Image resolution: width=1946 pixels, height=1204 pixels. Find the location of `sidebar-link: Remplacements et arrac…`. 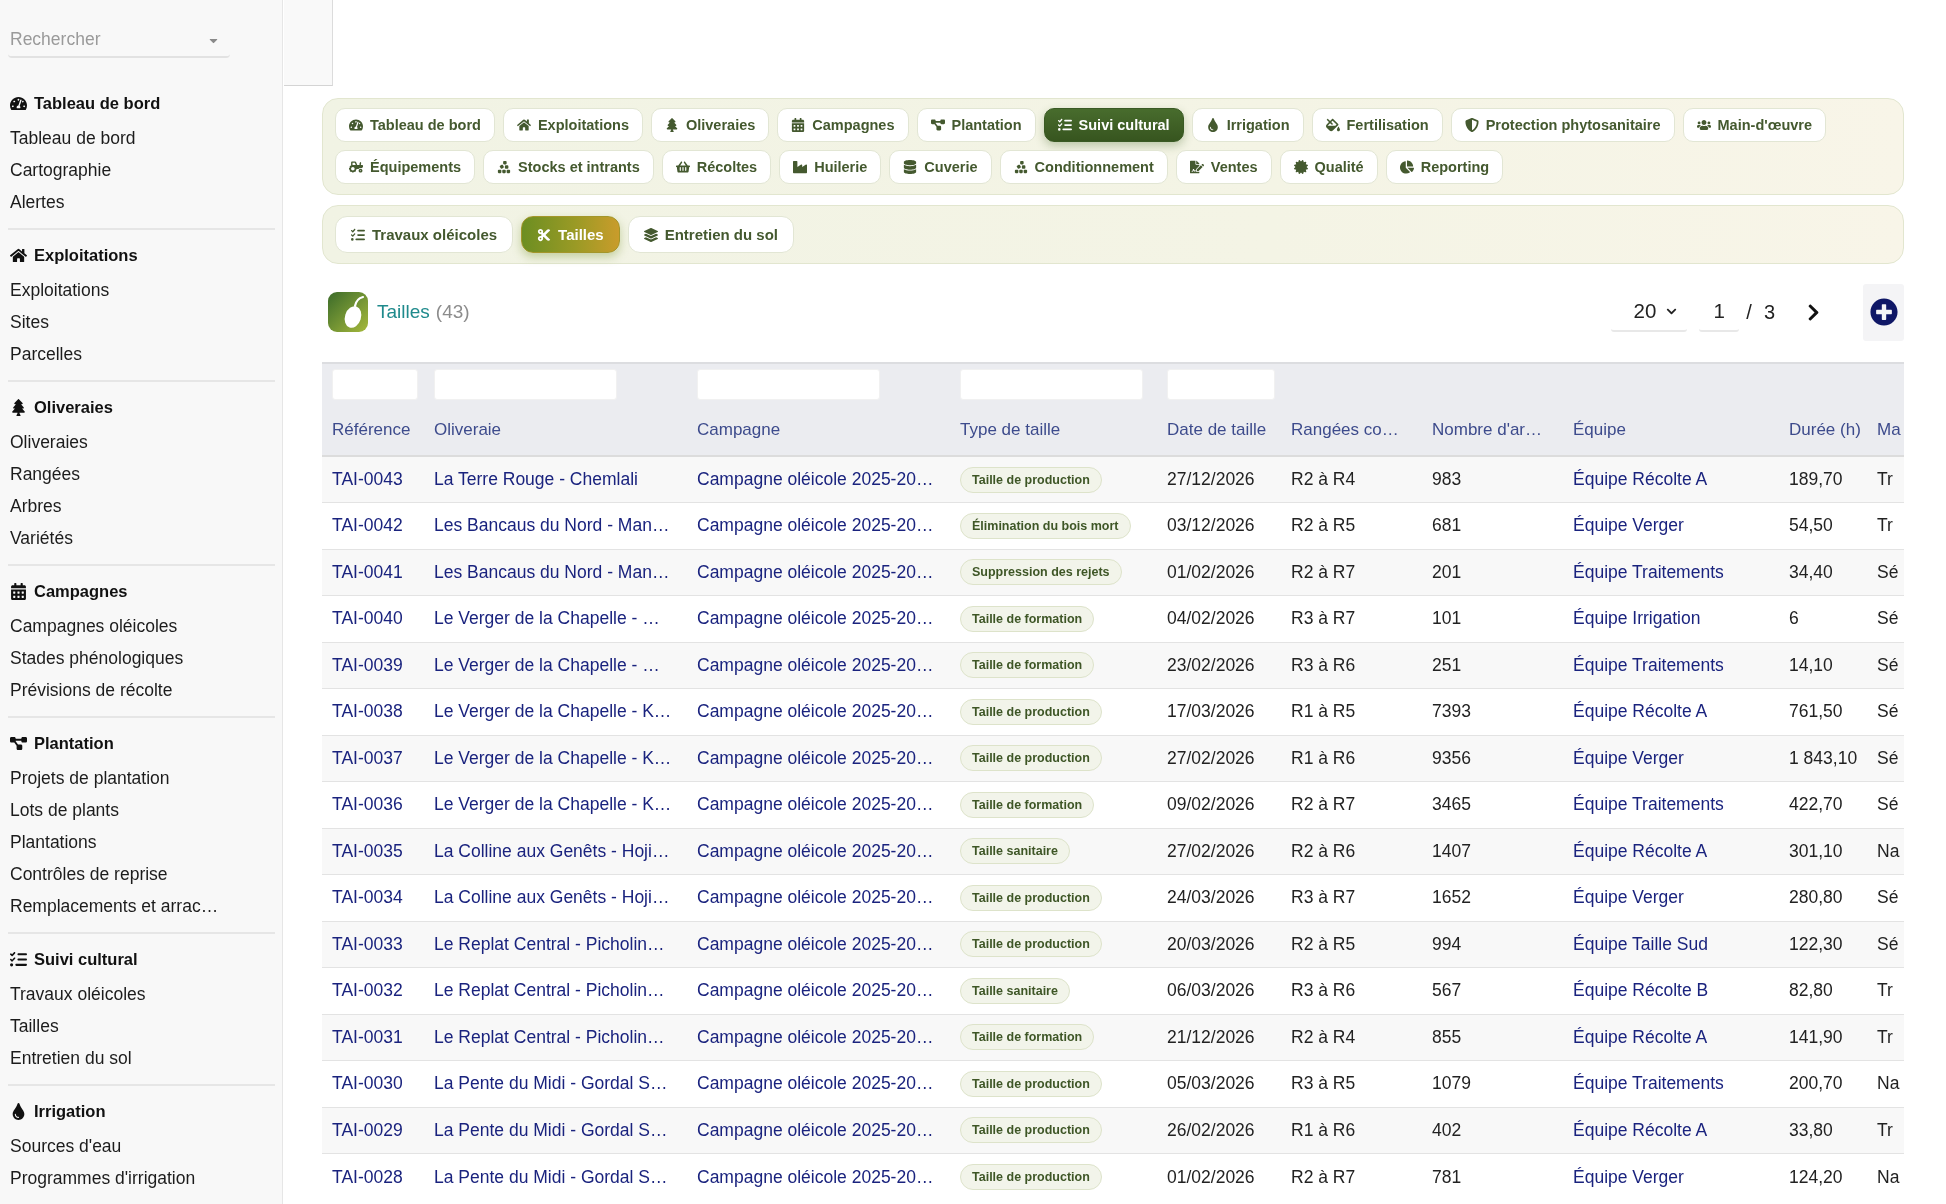

sidebar-link: Remplacements et arrac… is located at coordinates (141, 906).